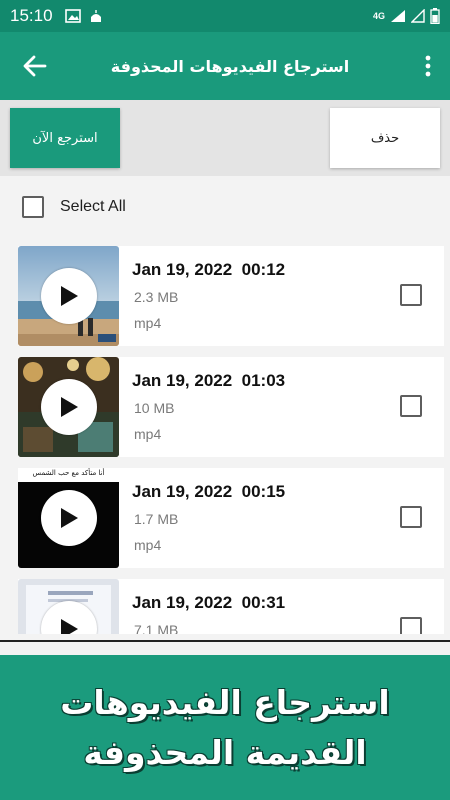 This screenshot has height=800, width=450. I want to click on action-bar: استرجع الآن حذف, so click(225, 138).